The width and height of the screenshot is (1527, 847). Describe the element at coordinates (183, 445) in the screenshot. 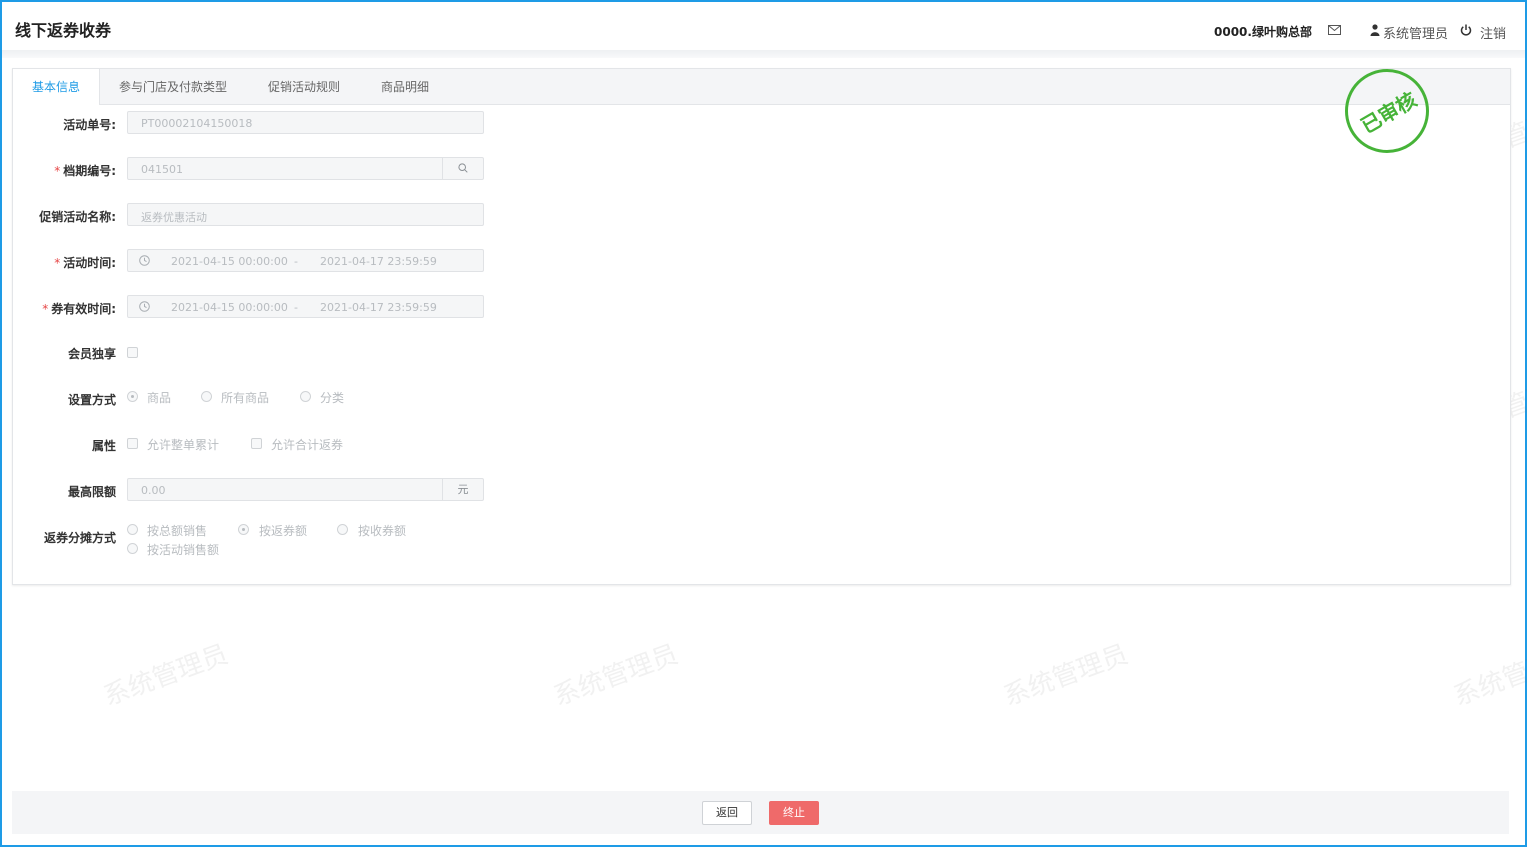

I see `allow-order-accumulate-label: 允许整单累计` at that location.